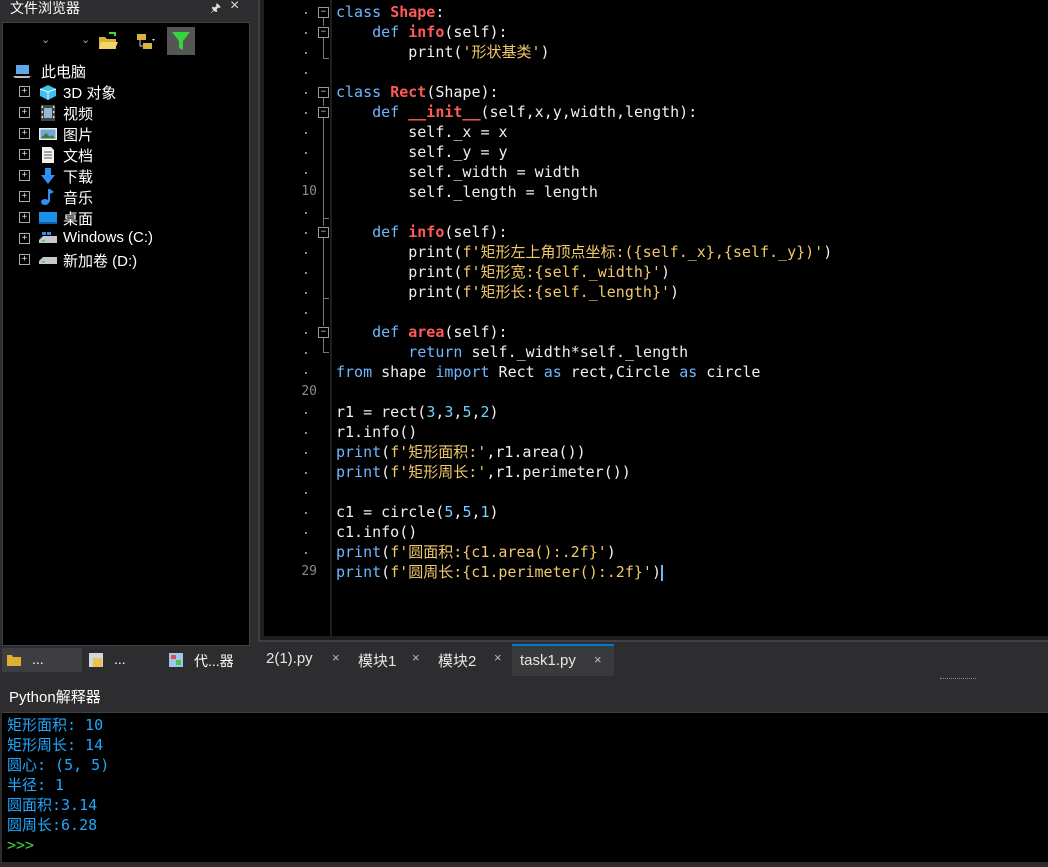 The height and width of the screenshot is (867, 1048). What do you see at coordinates (47, 197) in the screenshot?
I see `music-note-icon` at bounding box center [47, 197].